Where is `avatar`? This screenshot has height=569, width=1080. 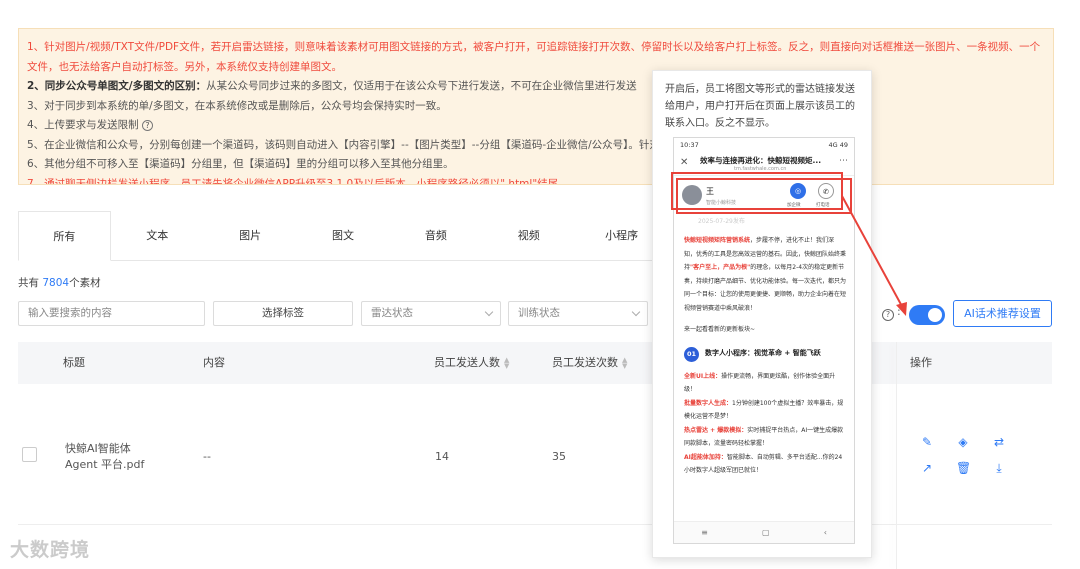 avatar is located at coordinates (692, 195).